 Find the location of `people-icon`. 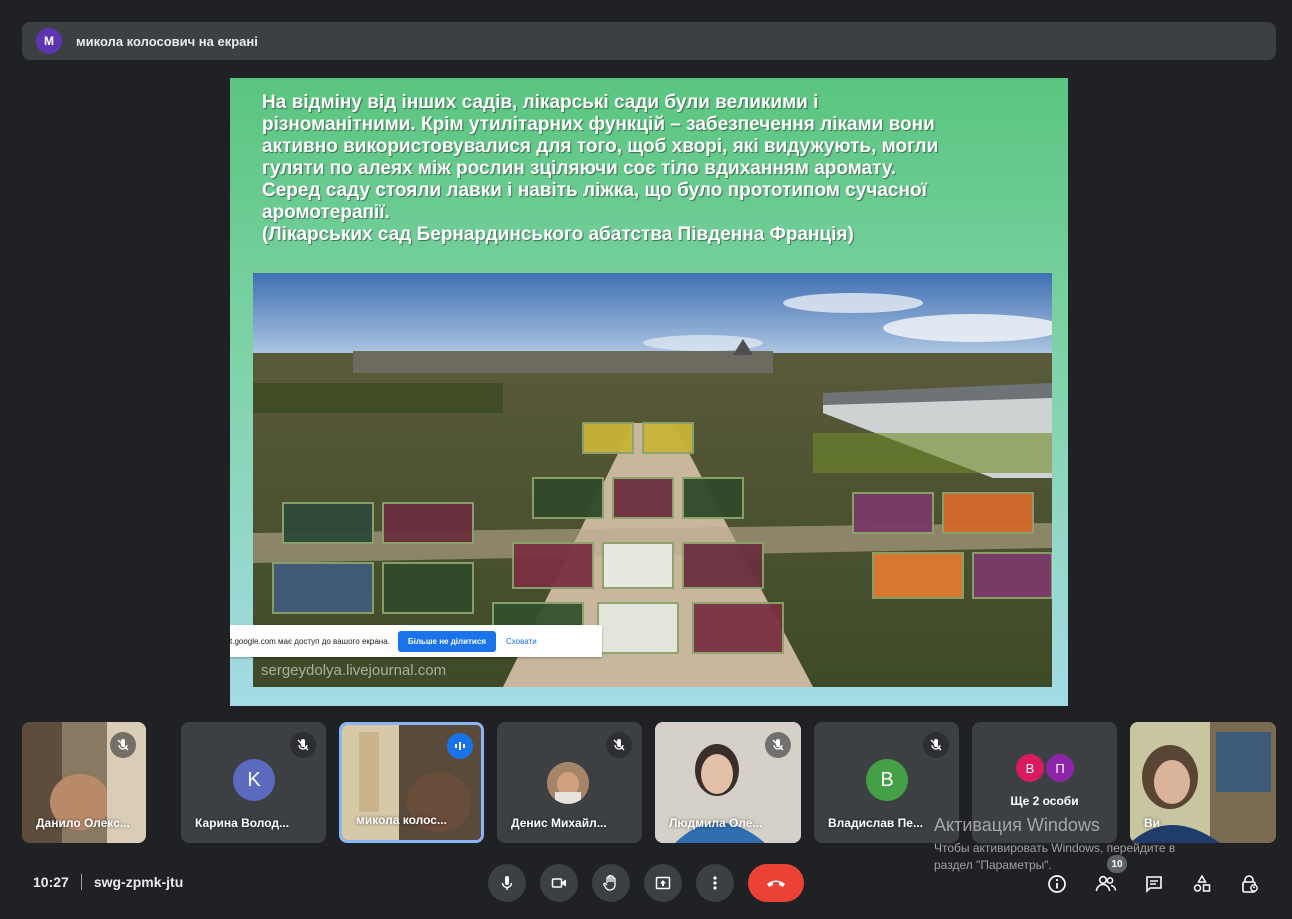

people-icon is located at coordinates (1106, 883).